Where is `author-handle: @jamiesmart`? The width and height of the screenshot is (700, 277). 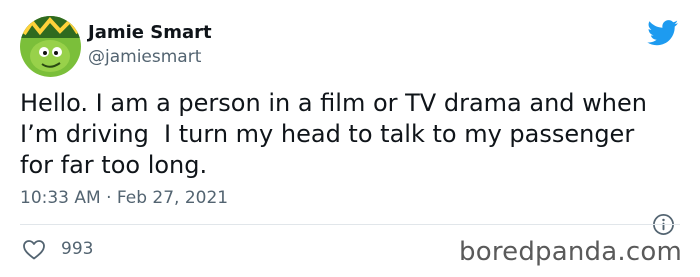
author-handle: @jamiesmart is located at coordinates (144, 57).